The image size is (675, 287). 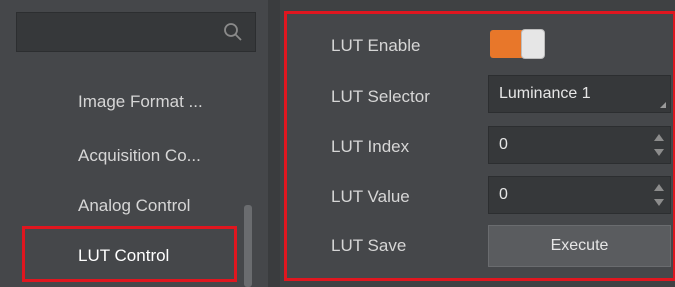 What do you see at coordinates (136, 32) in the screenshot?
I see `search-input` at bounding box center [136, 32].